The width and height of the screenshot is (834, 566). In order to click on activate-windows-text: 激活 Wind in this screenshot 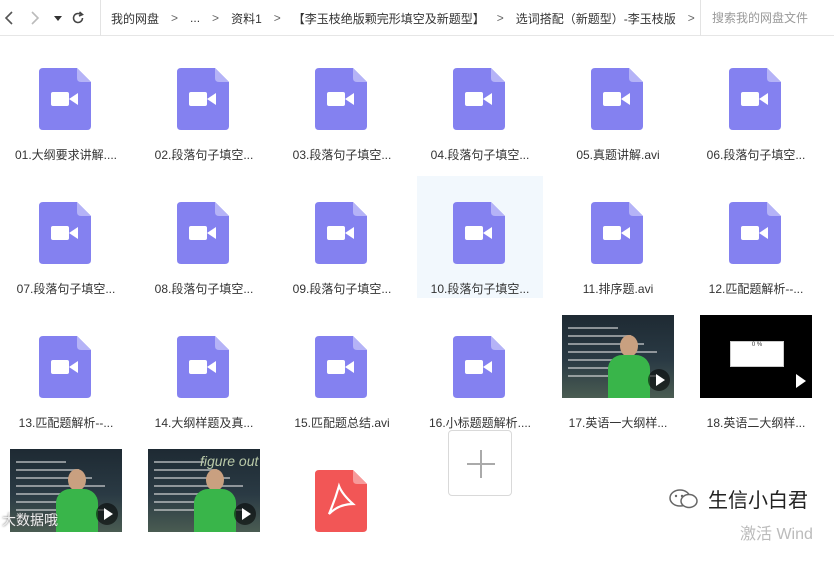, I will do `click(776, 534)`.